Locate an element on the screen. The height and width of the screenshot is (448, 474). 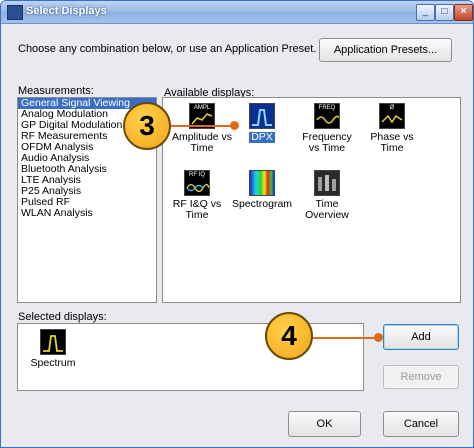
display-label: Phase vs Time is located at coordinates (392, 142).